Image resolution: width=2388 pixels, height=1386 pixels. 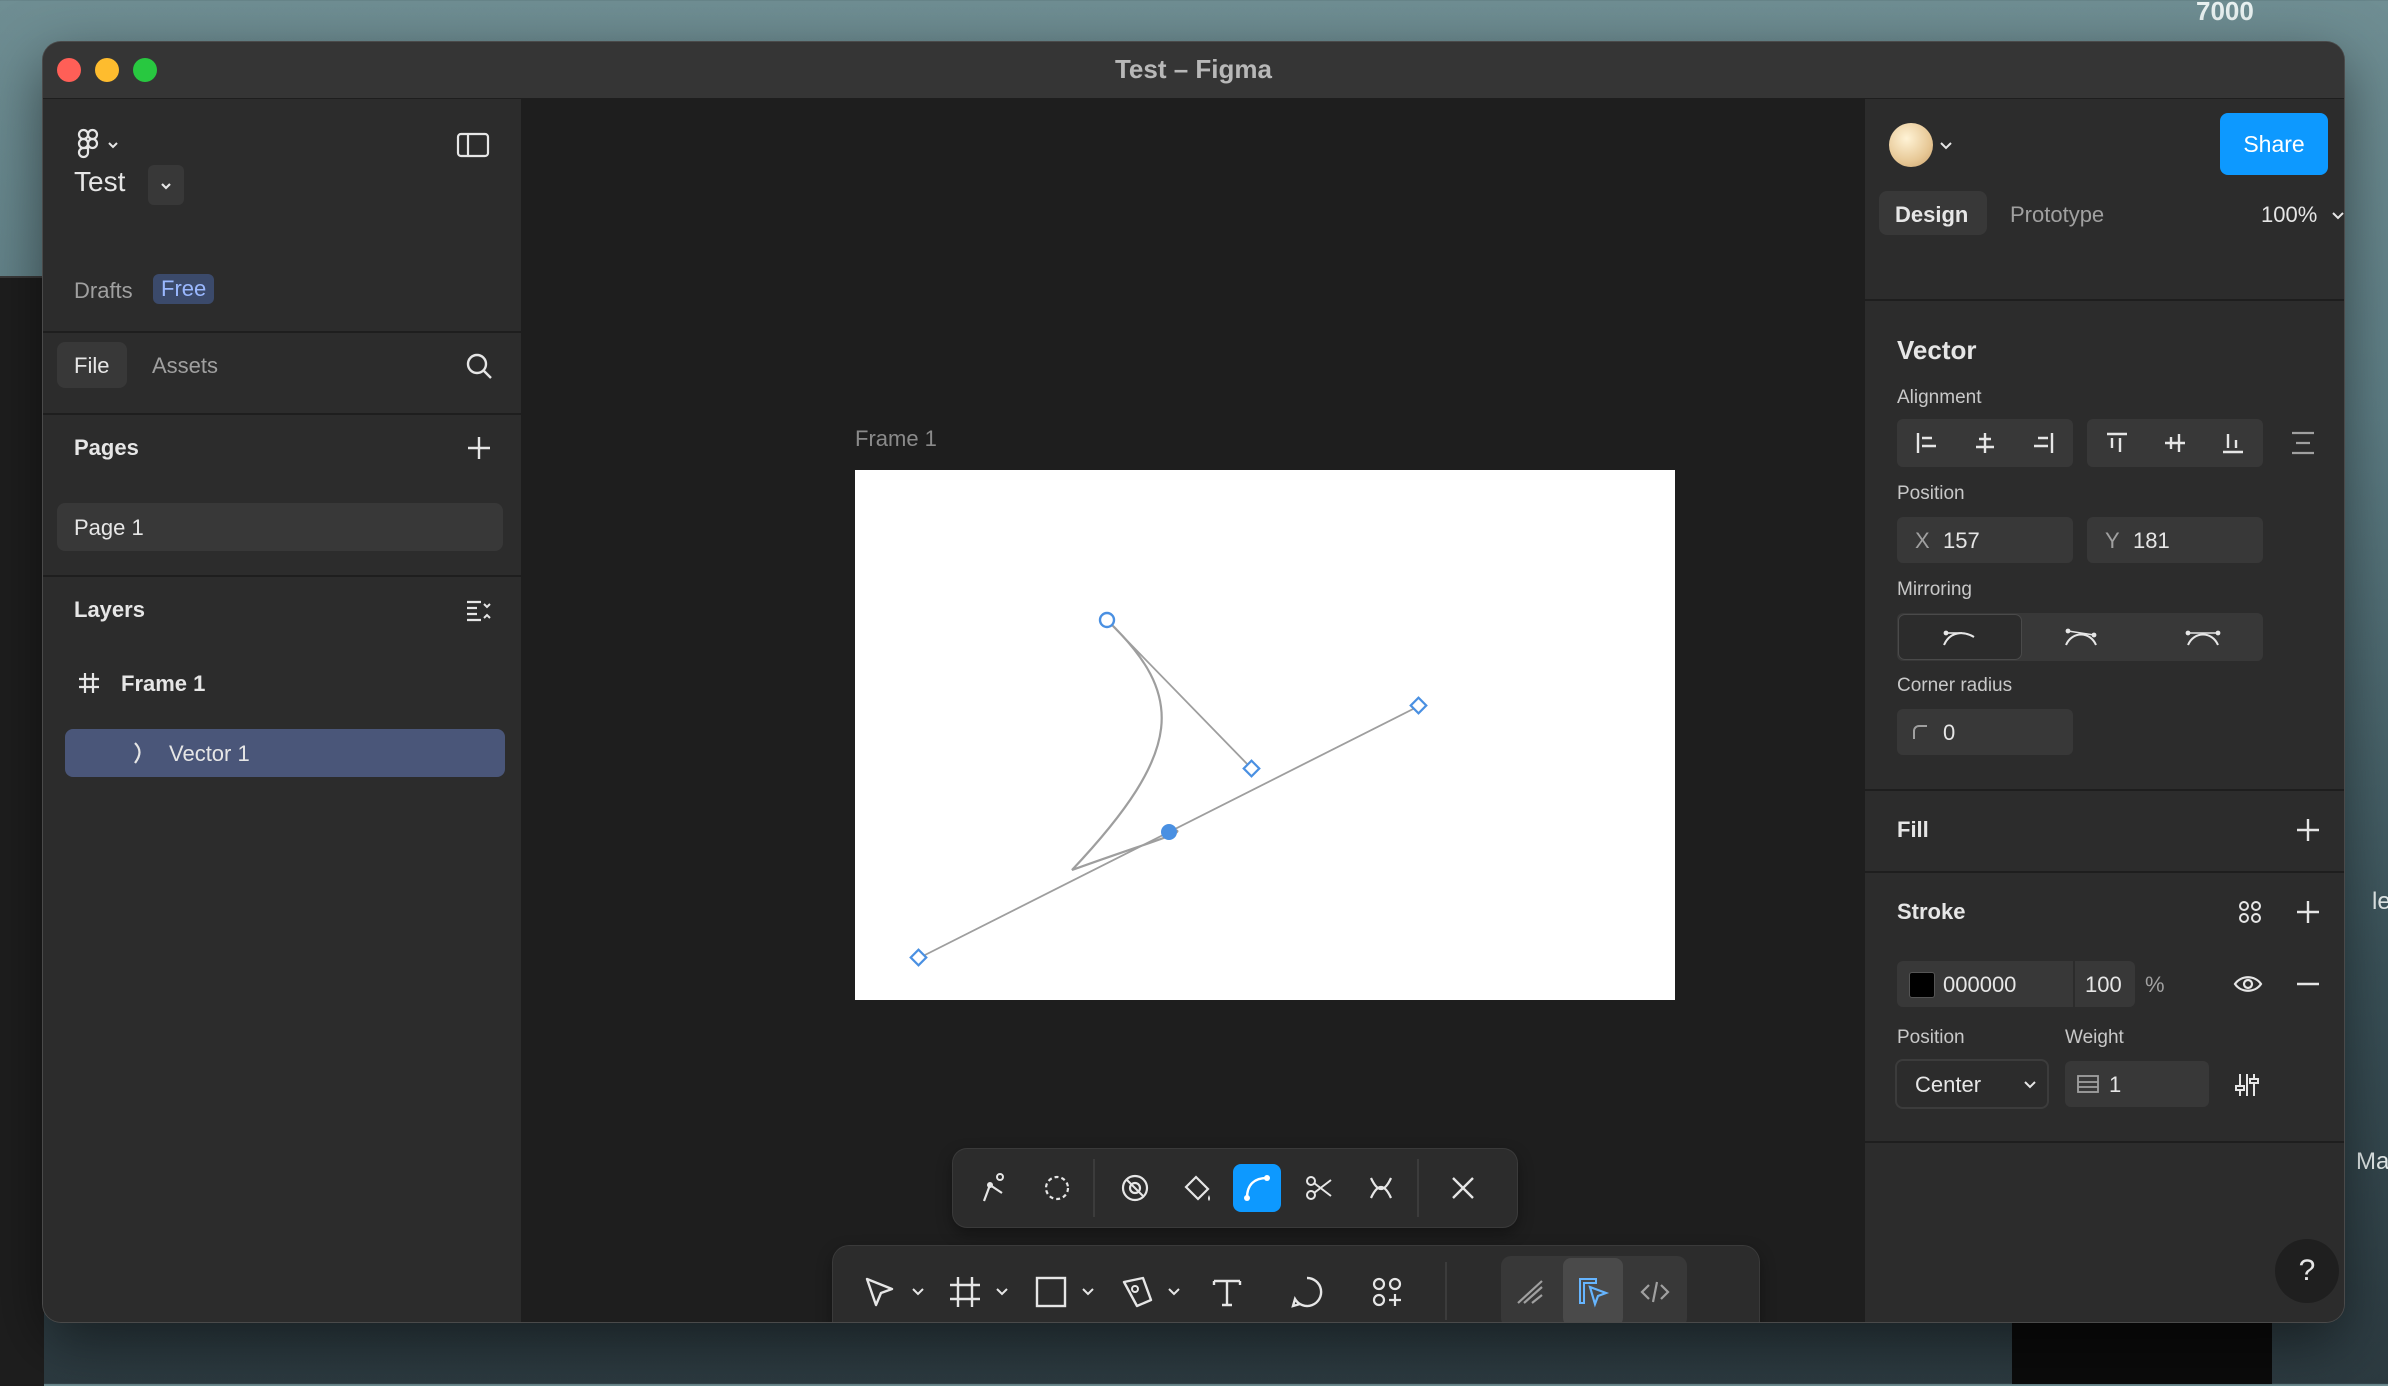 What do you see at coordinates (1179, 694) in the screenshot?
I see `bezier-handle-line` at bounding box center [1179, 694].